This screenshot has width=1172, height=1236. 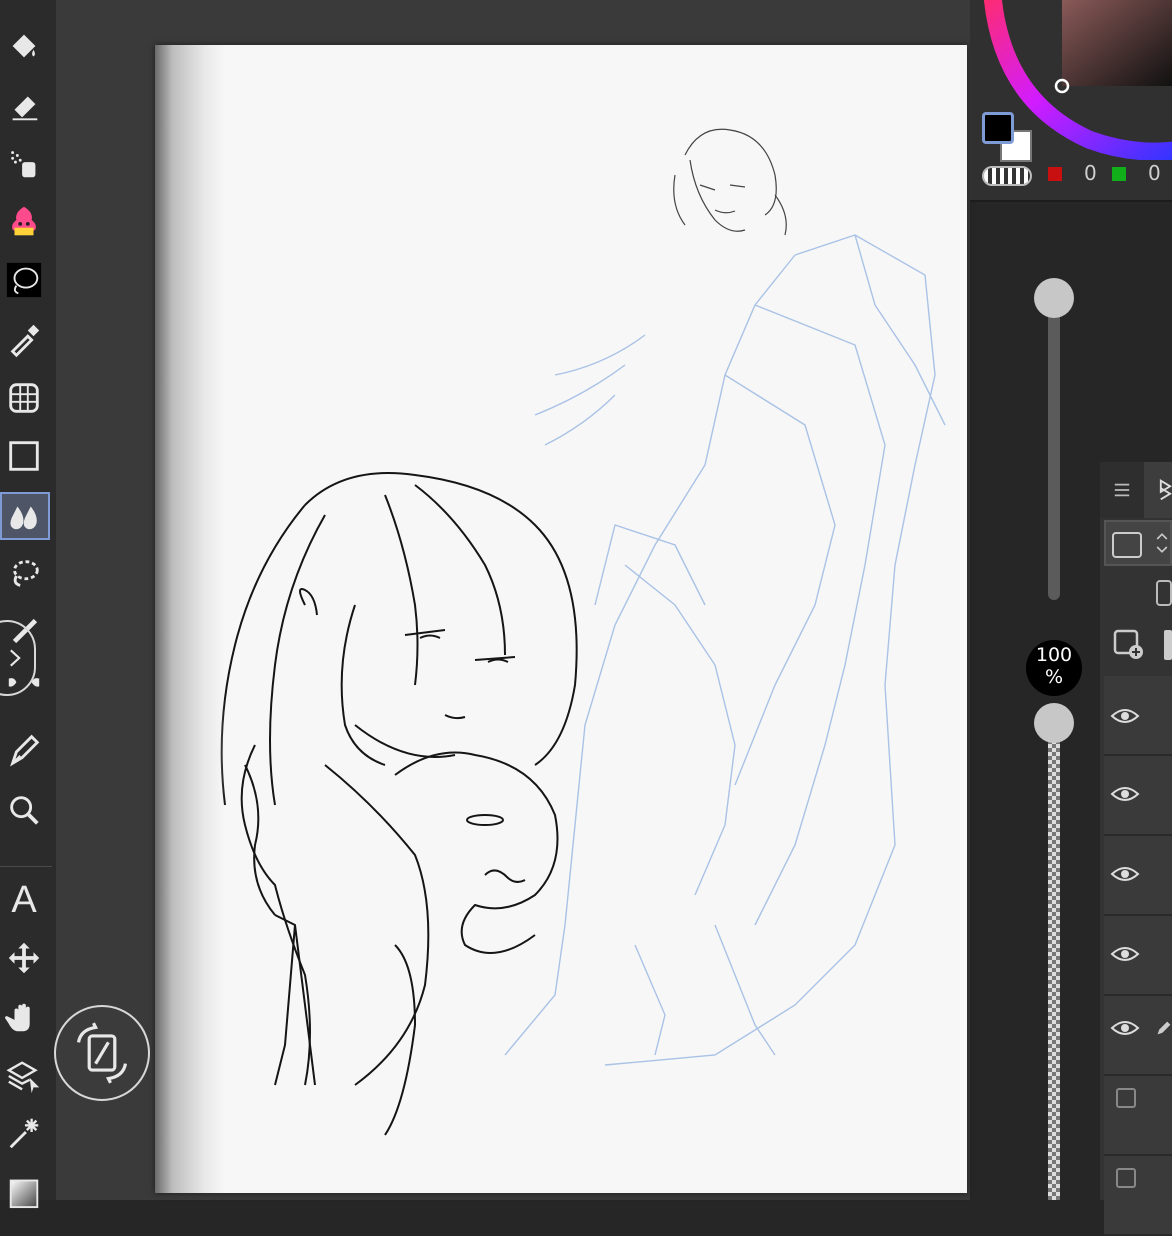 I want to click on lasso-select-icon, so click(x=24, y=574).